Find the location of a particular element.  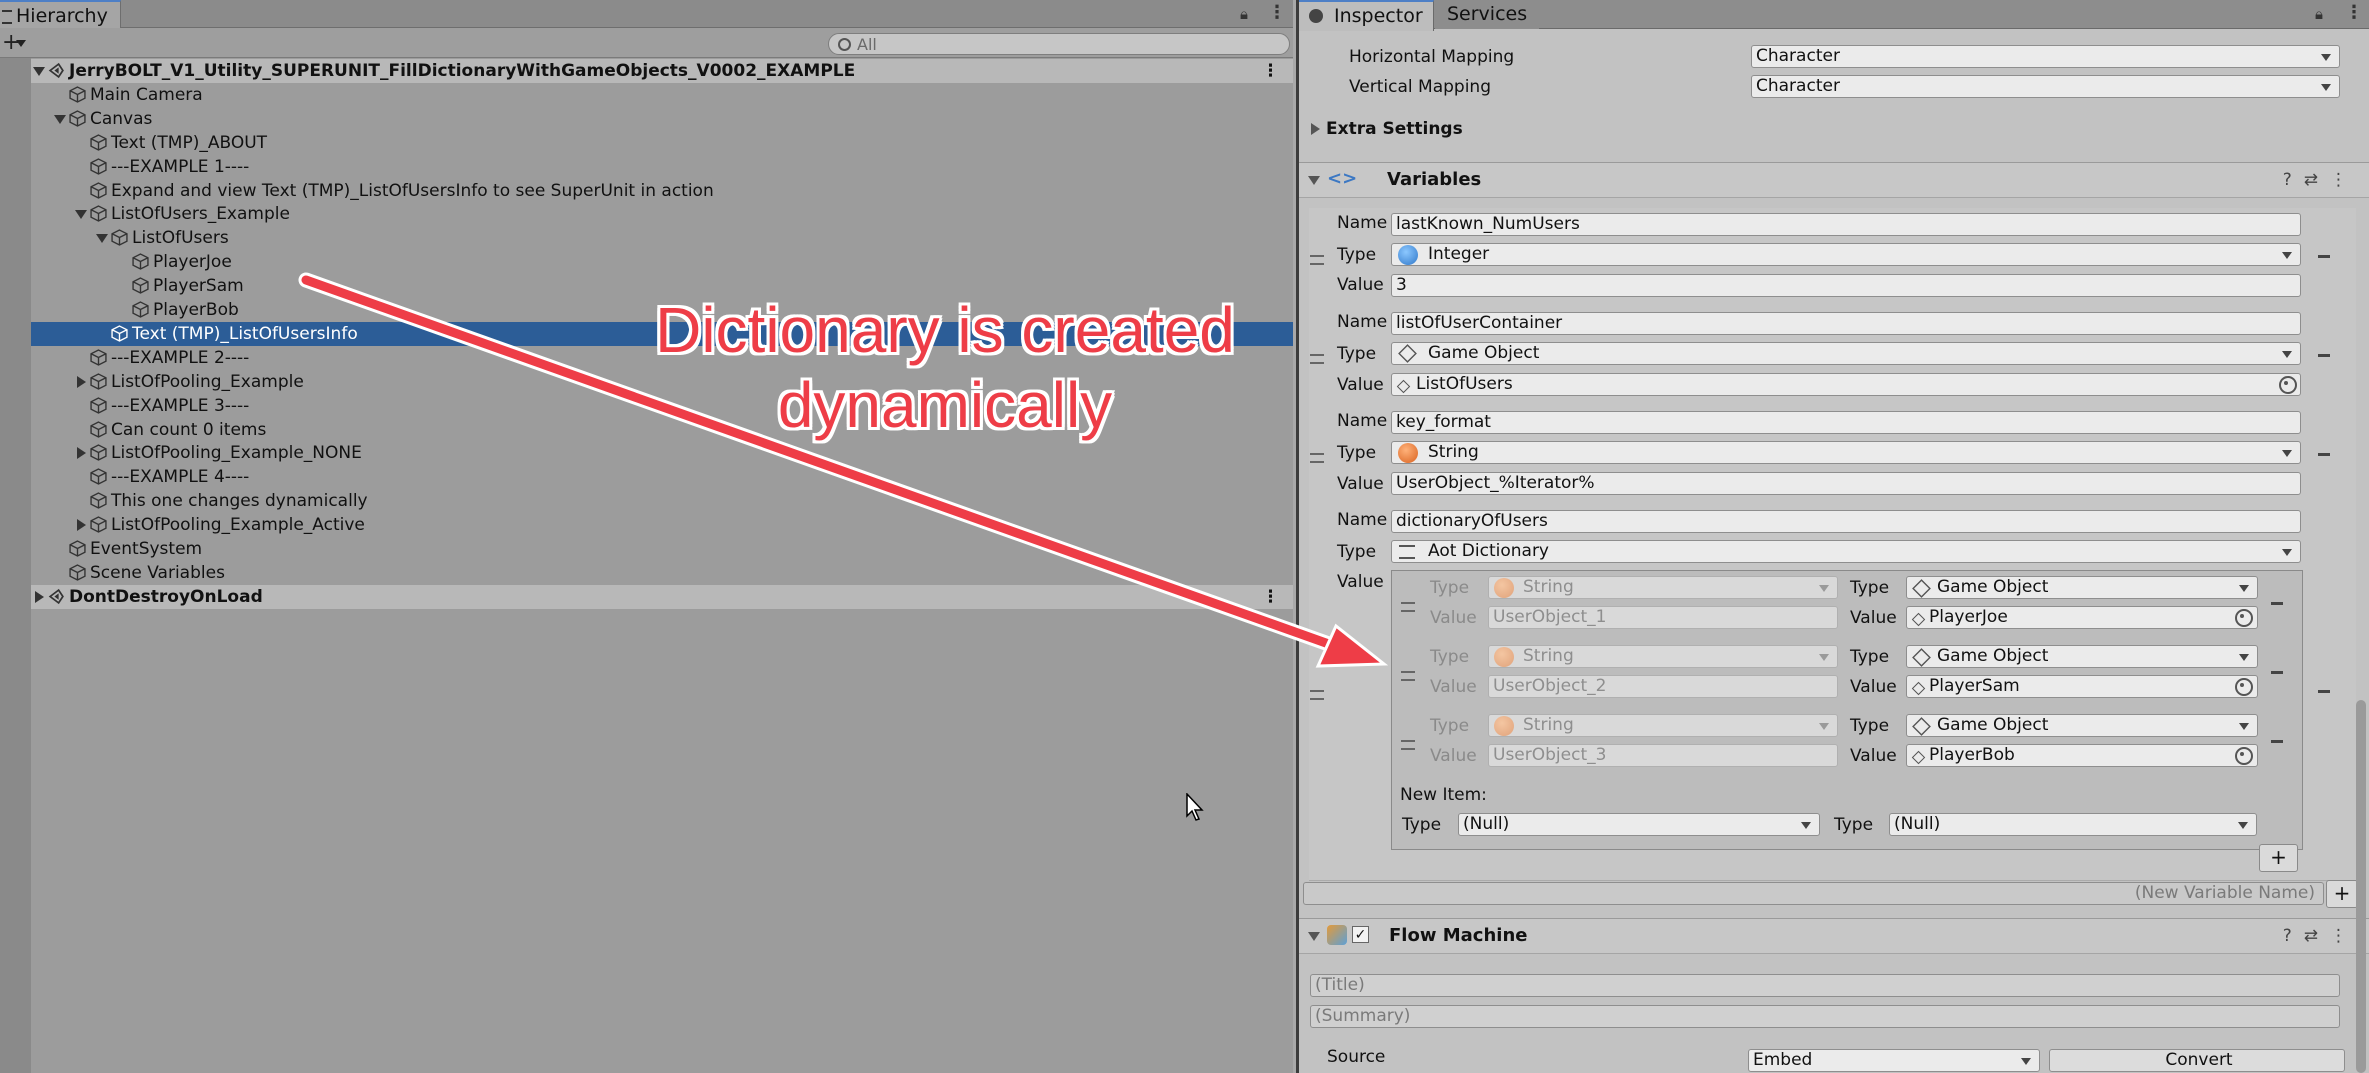

new-key-type-select: (Null) is located at coordinates (1639, 824).